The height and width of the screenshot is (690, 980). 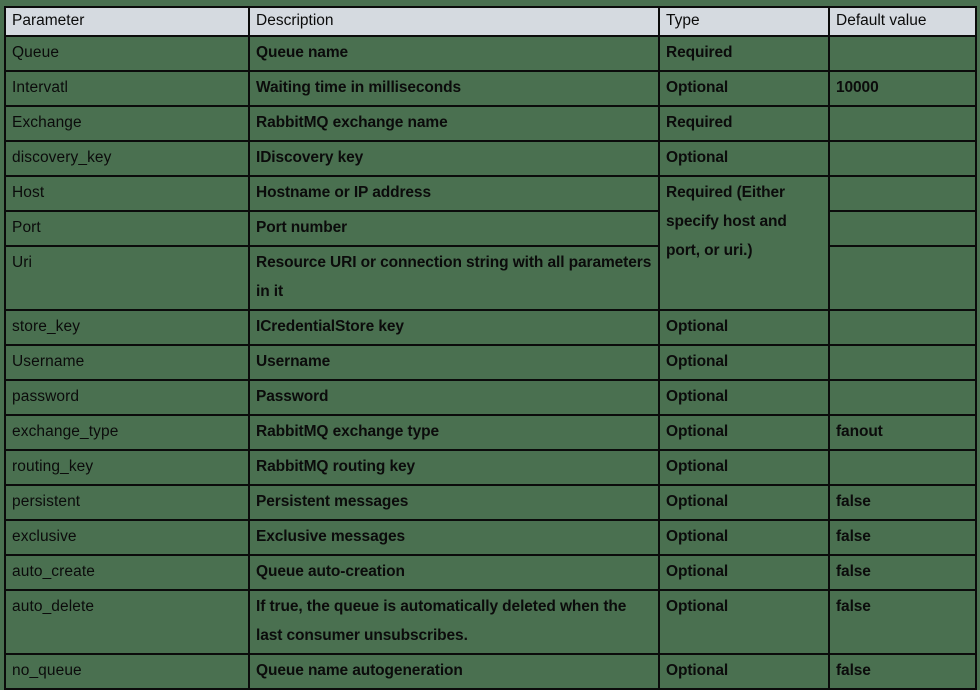 I want to click on table-row: exclusive Exclusive messages Optional false, so click(x=490, y=537).